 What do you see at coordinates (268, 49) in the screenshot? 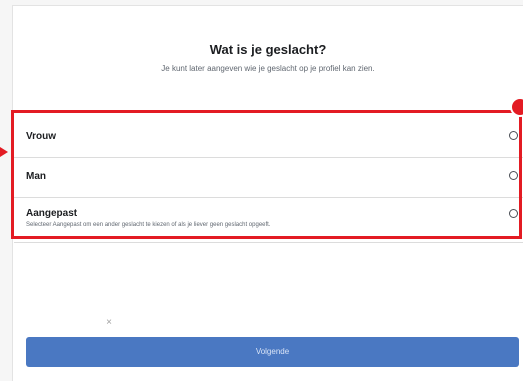
I see `page-title: Wat is je geslacht?` at bounding box center [268, 49].